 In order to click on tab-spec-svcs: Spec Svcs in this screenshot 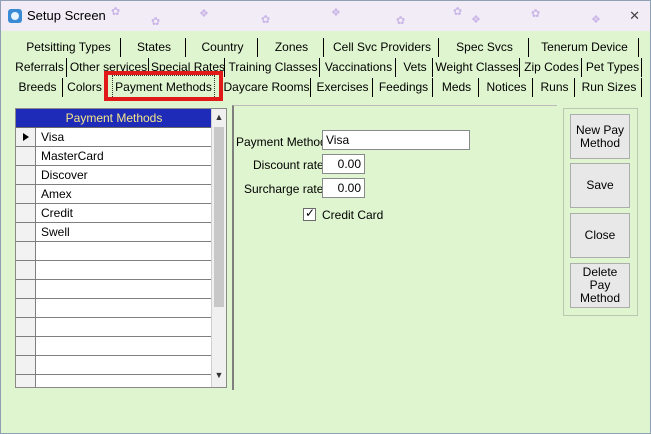, I will do `click(485, 47)`.